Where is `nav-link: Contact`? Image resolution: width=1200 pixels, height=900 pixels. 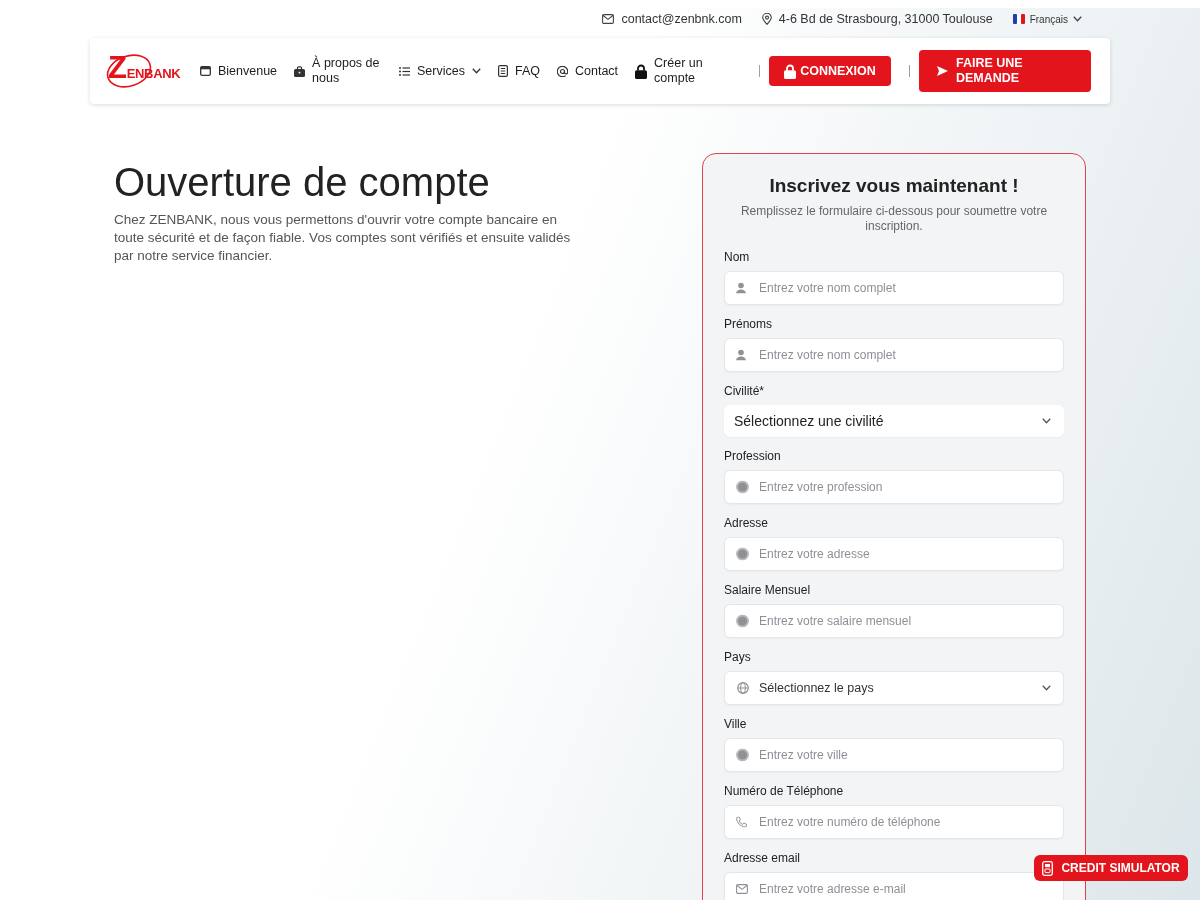
nav-link: Contact is located at coordinates (588, 71).